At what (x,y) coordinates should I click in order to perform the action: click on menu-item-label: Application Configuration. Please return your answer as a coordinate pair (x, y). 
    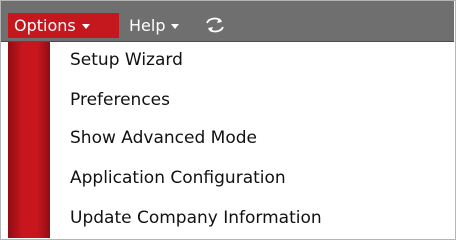
    Looking at the image, I should click on (178, 178).